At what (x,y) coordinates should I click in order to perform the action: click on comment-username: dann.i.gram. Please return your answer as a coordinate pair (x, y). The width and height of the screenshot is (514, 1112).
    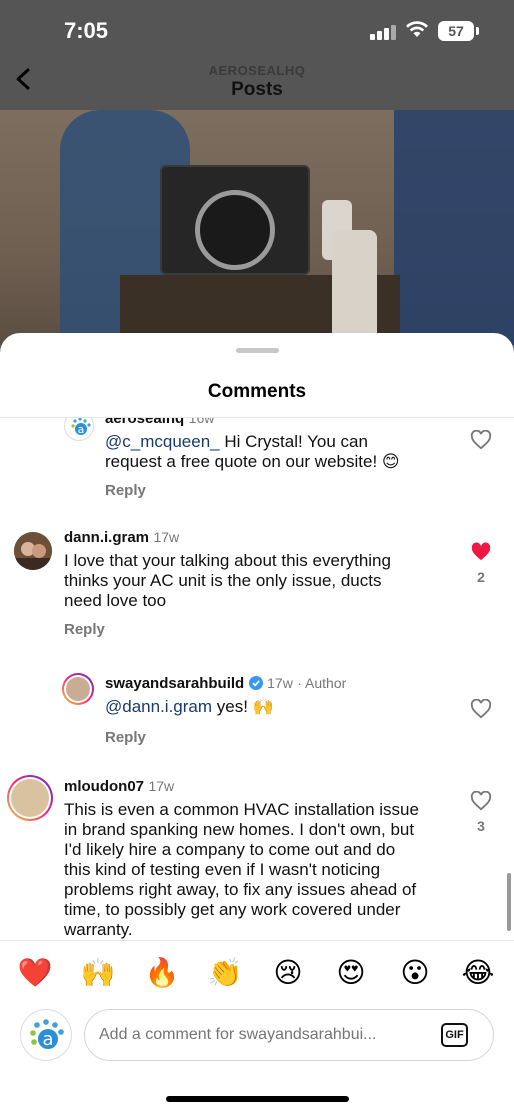
    Looking at the image, I should click on (106, 537).